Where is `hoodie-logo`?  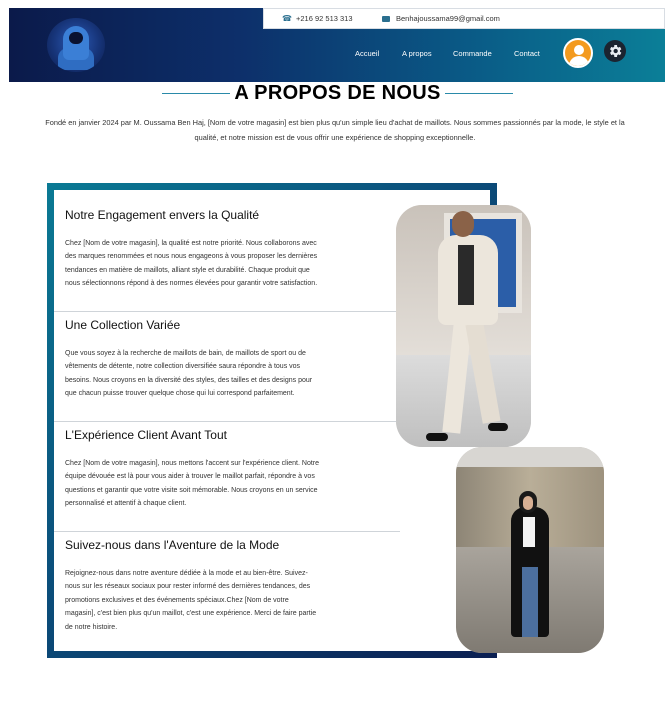
hoodie-logo is located at coordinates (76, 45).